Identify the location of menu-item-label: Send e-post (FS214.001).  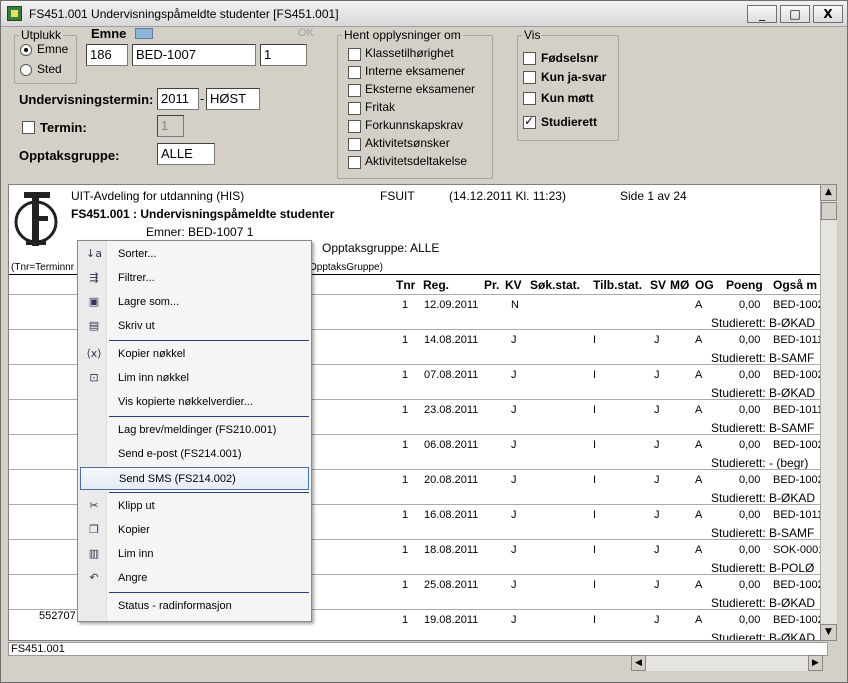
(180, 454).